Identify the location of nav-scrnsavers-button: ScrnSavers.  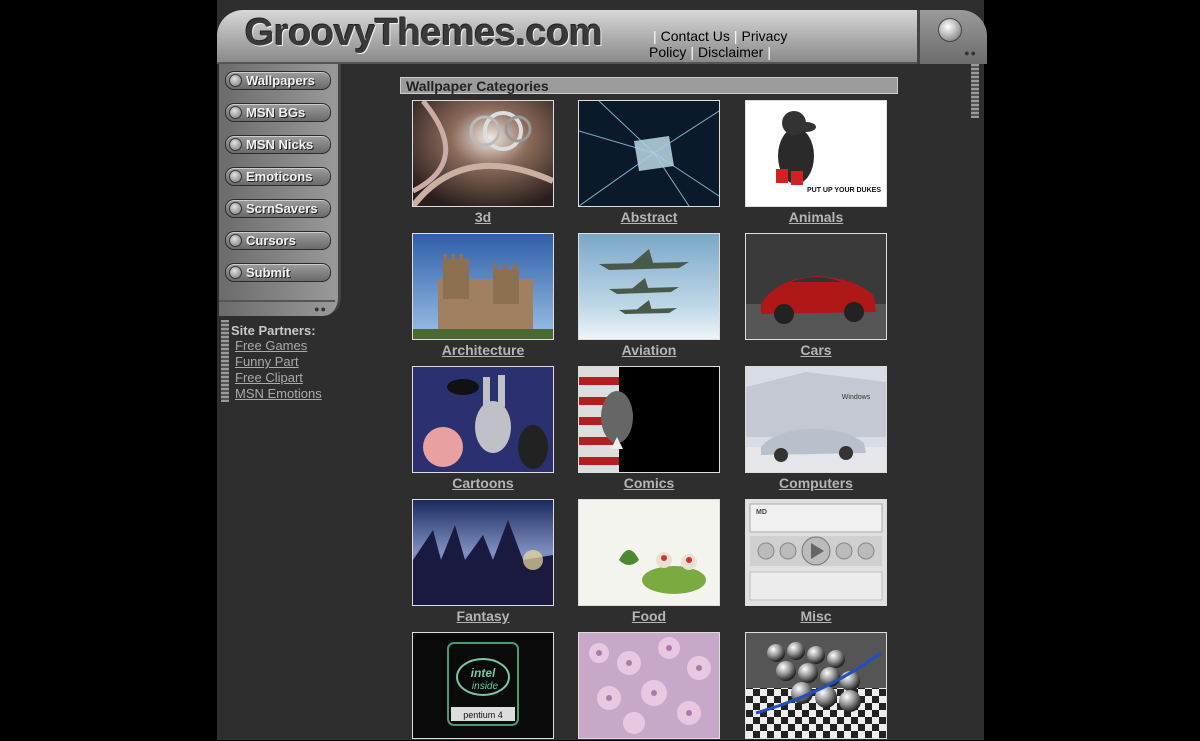
(278, 208).